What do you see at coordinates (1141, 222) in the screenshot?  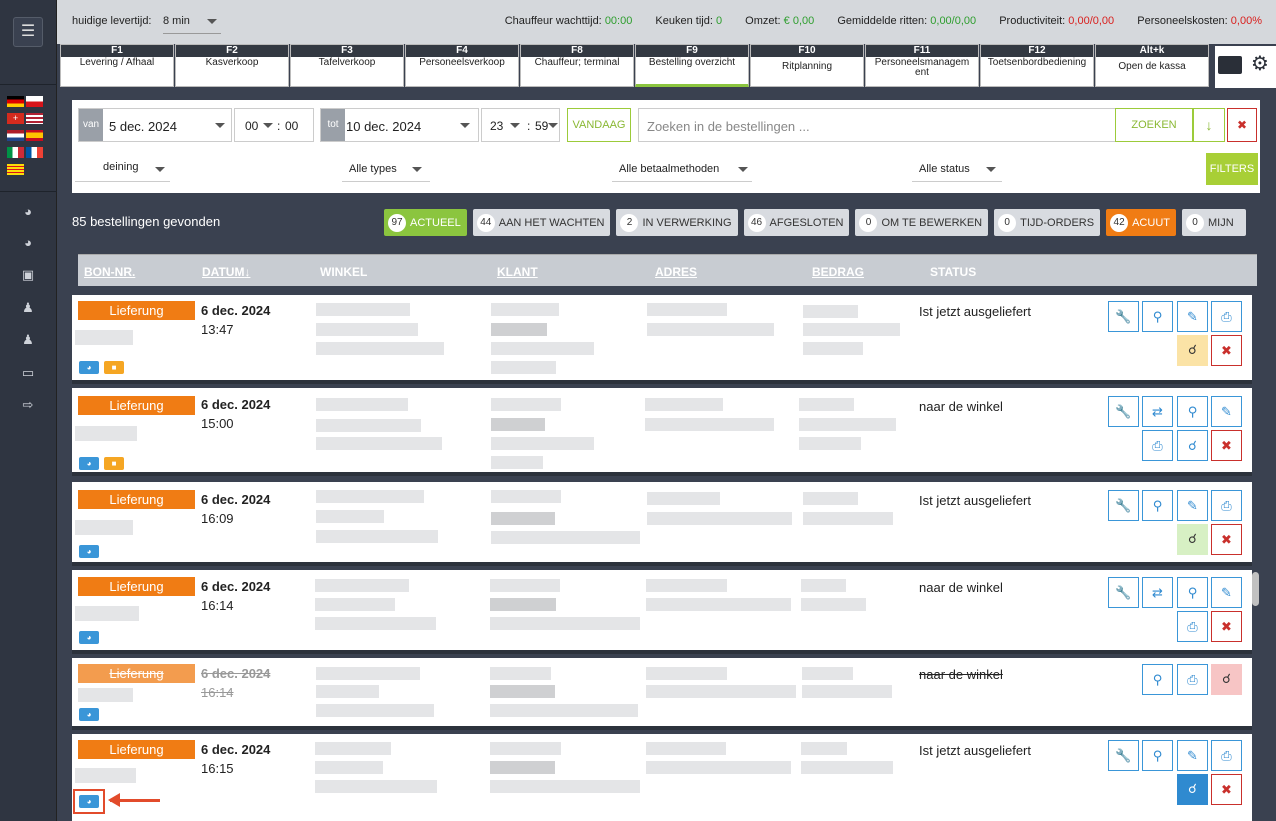 I see `pill-urgent: 42 ACUUT` at bounding box center [1141, 222].